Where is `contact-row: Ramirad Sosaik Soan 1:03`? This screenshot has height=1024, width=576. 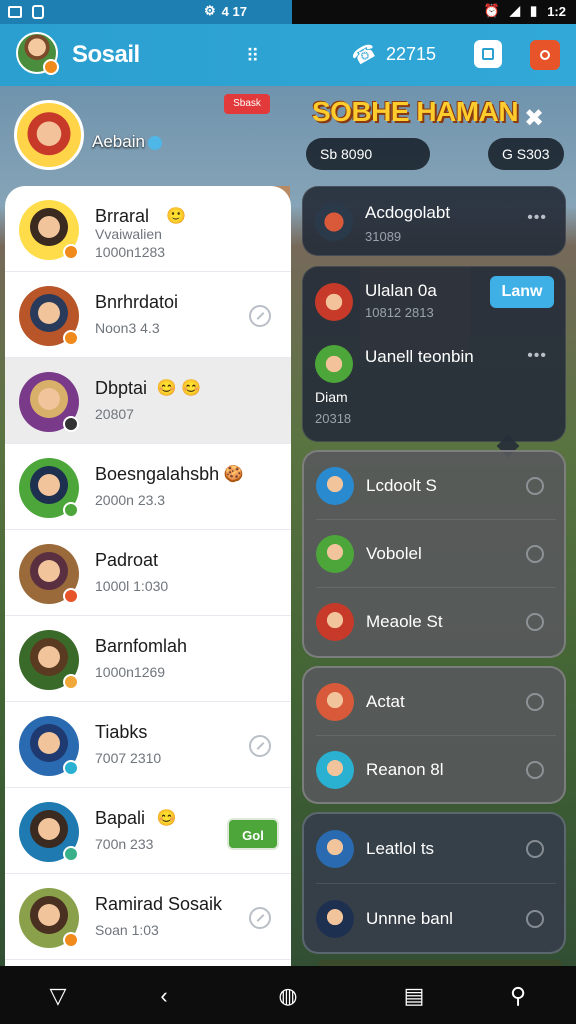 contact-row: Ramirad Sosaik Soan 1:03 is located at coordinates (148, 917).